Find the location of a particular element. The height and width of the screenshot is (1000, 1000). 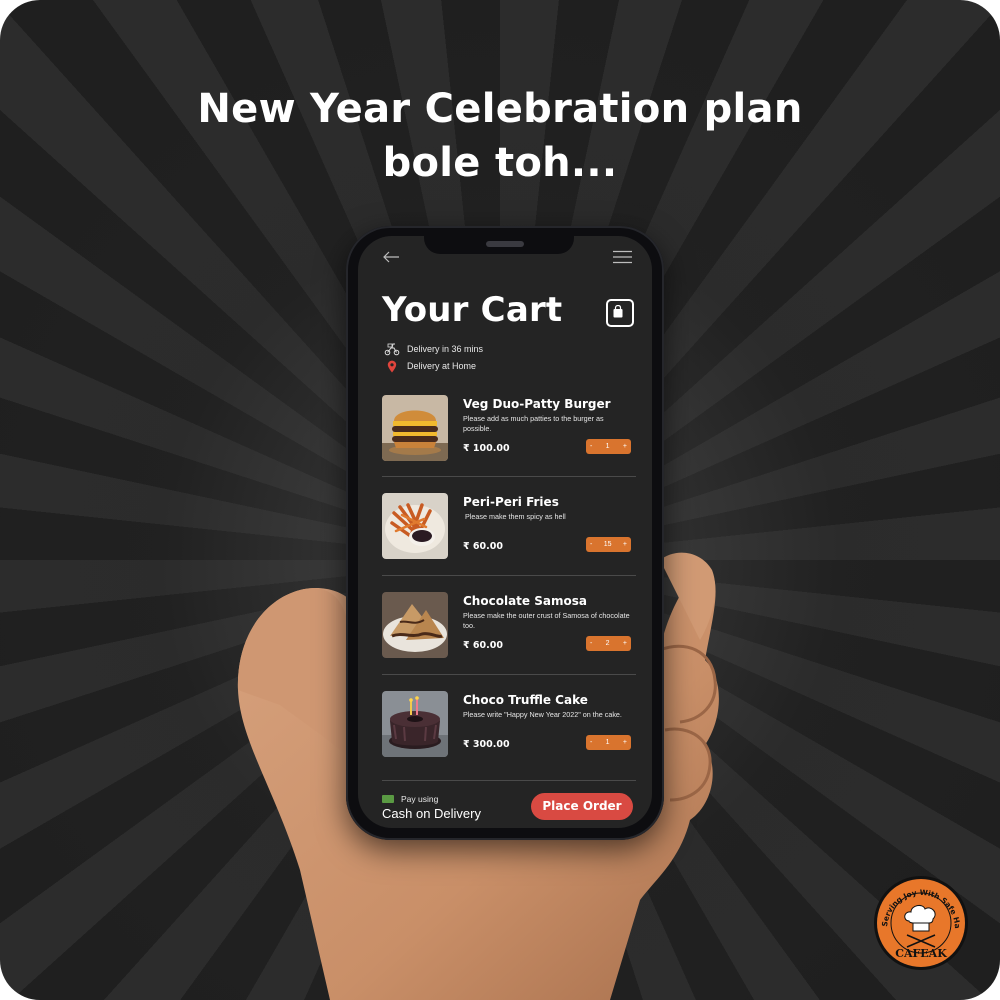

item-name: Veg Duo-Patty Burger is located at coordinates (537, 404).